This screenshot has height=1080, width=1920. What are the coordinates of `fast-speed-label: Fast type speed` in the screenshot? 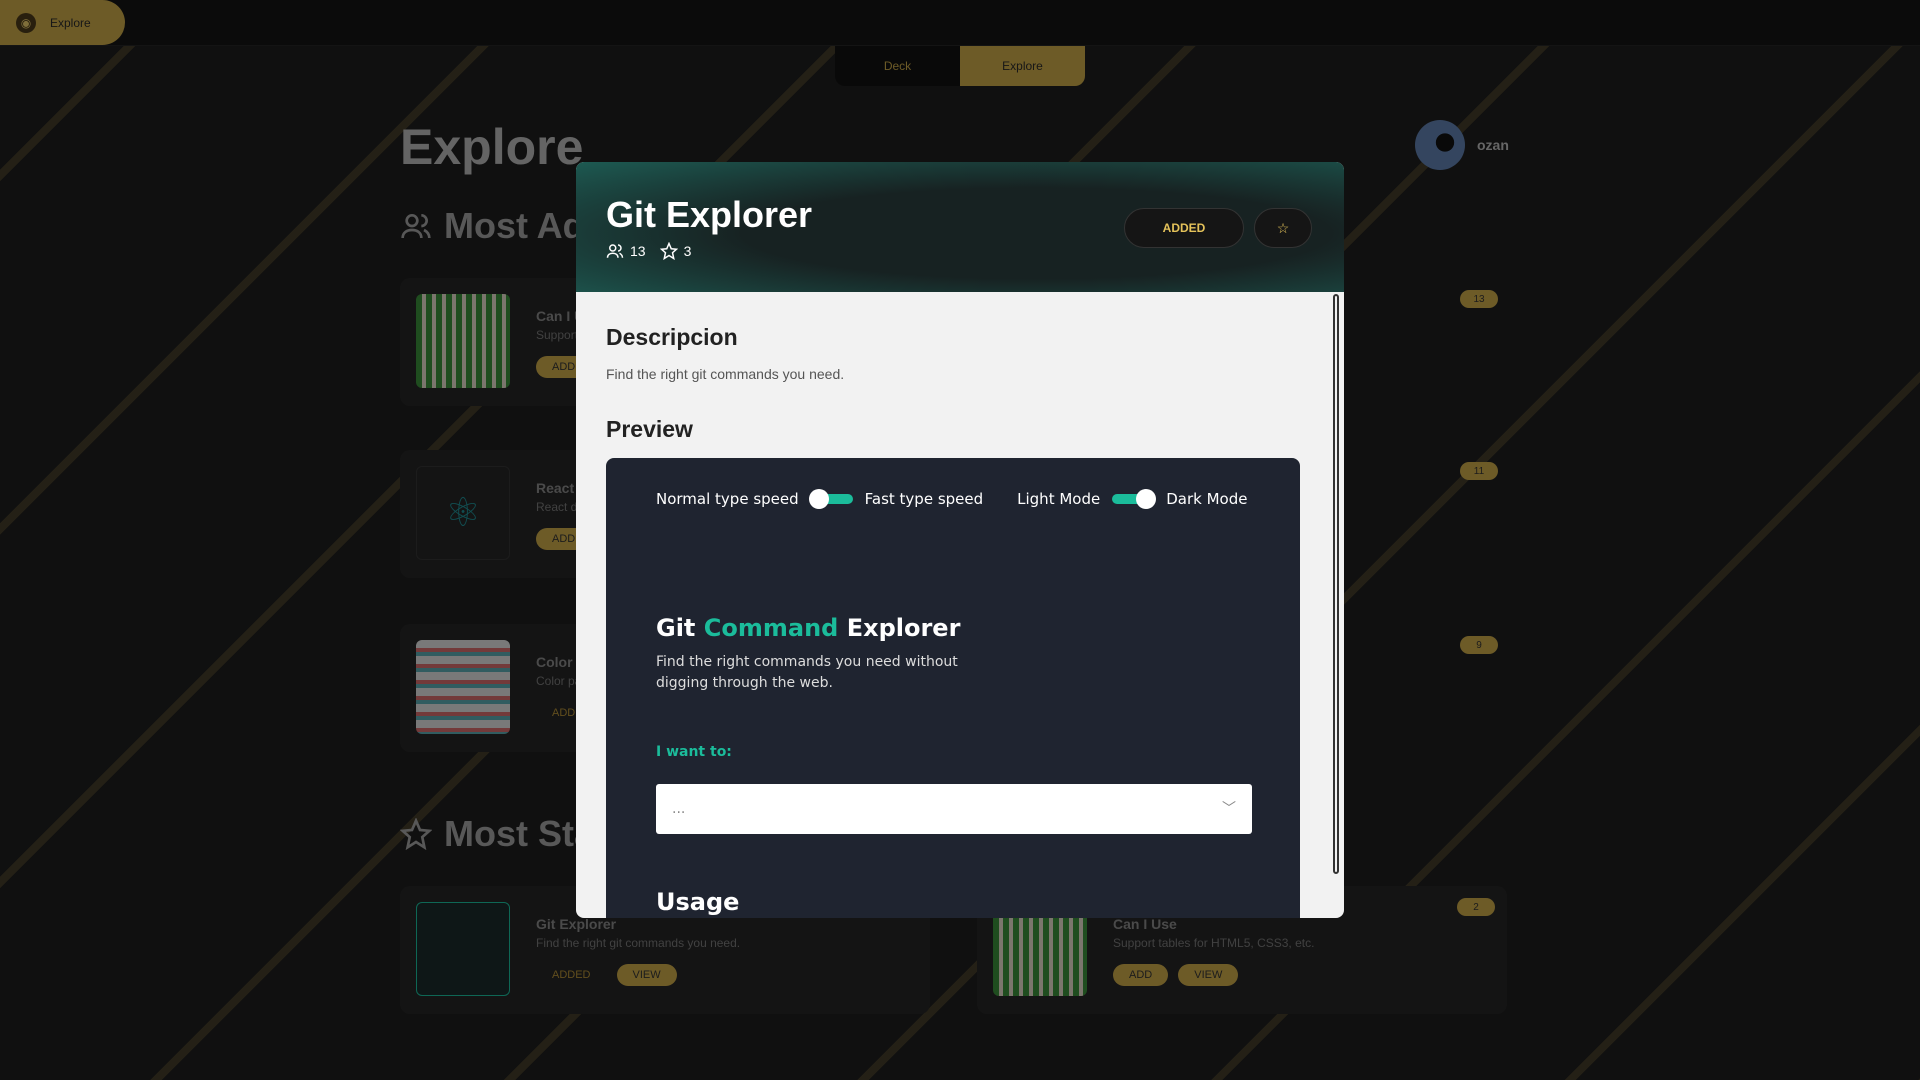 It's located at (924, 499).